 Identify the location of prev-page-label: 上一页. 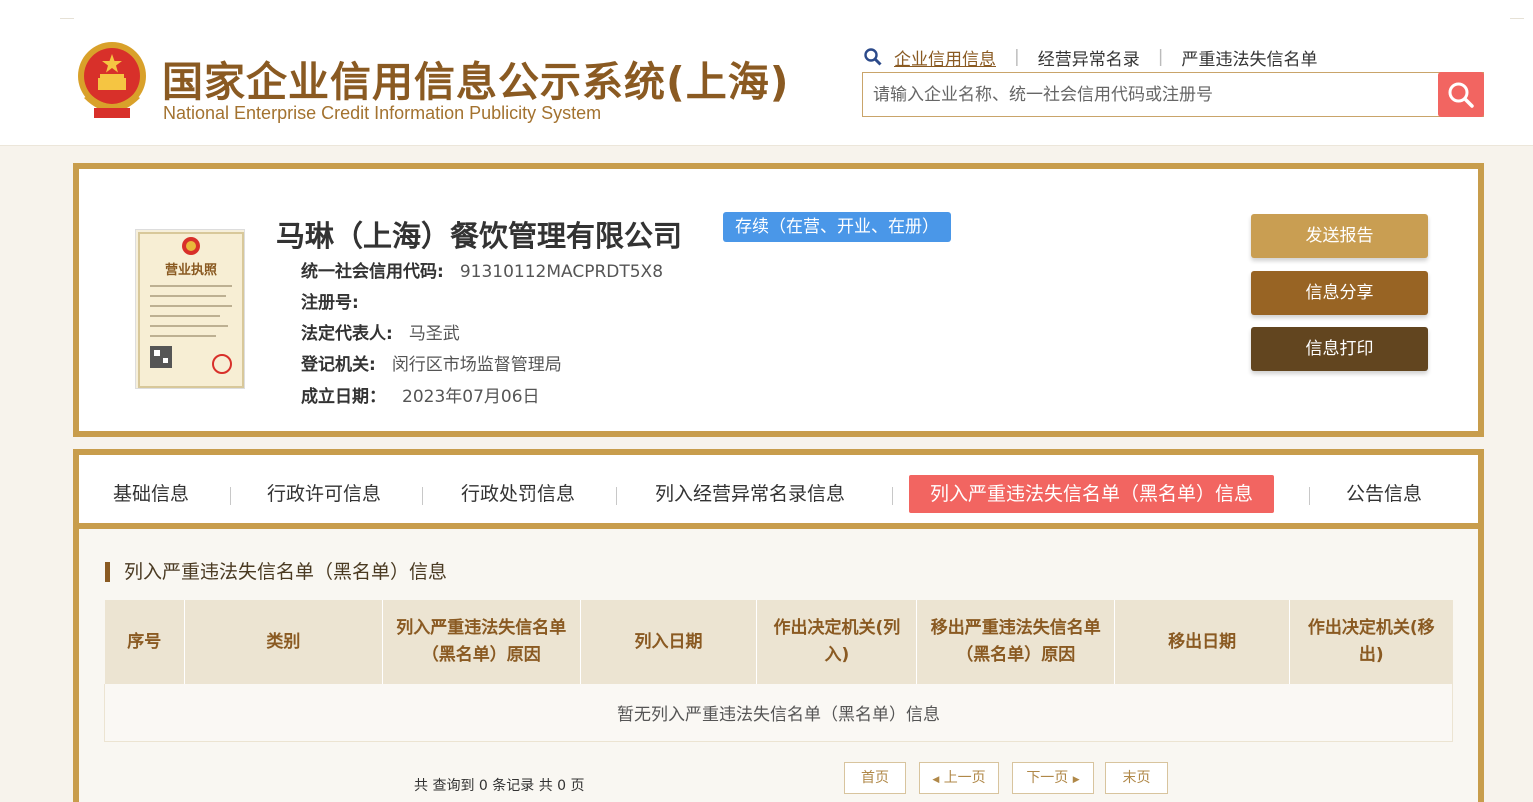
(964, 778).